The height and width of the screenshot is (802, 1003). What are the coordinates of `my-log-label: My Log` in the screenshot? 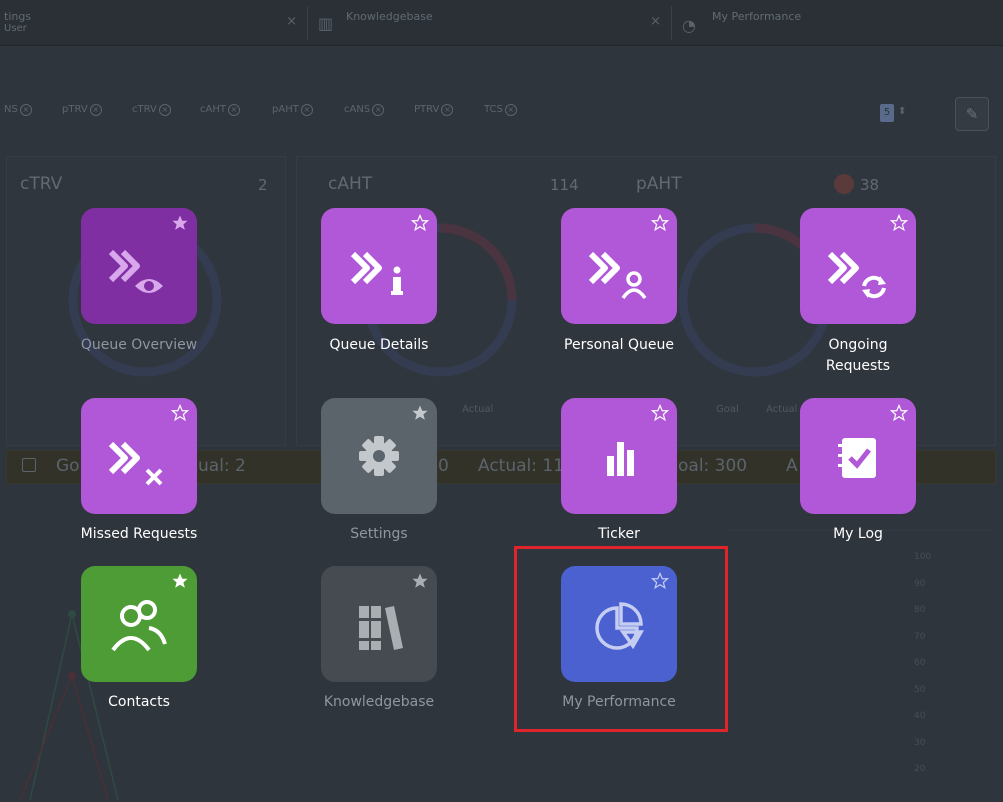 It's located at (858, 534).